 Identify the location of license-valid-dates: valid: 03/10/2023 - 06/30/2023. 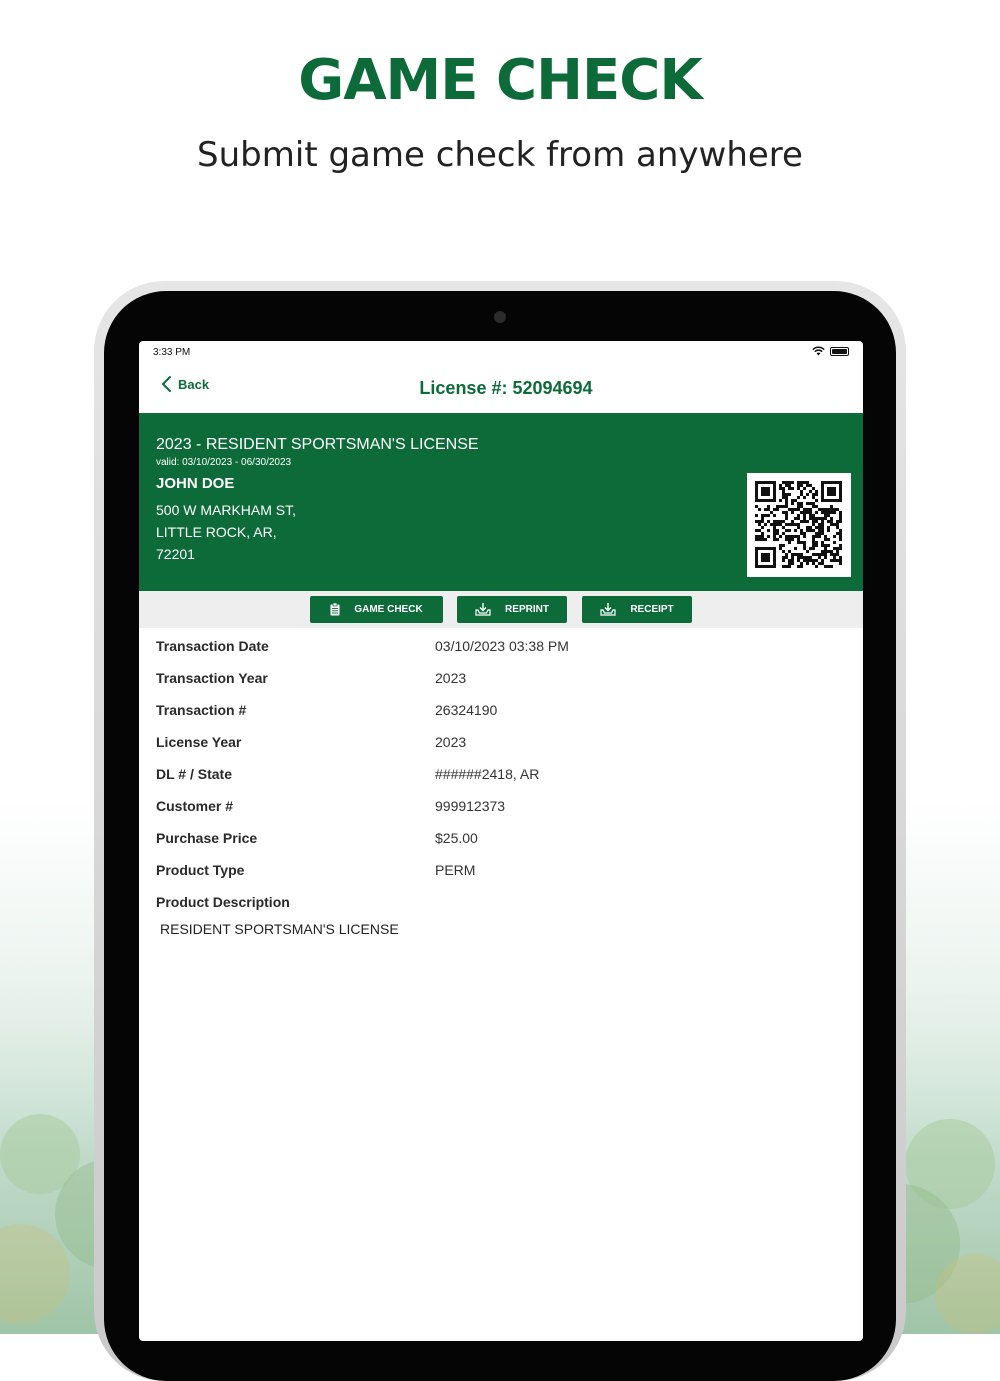
(224, 462).